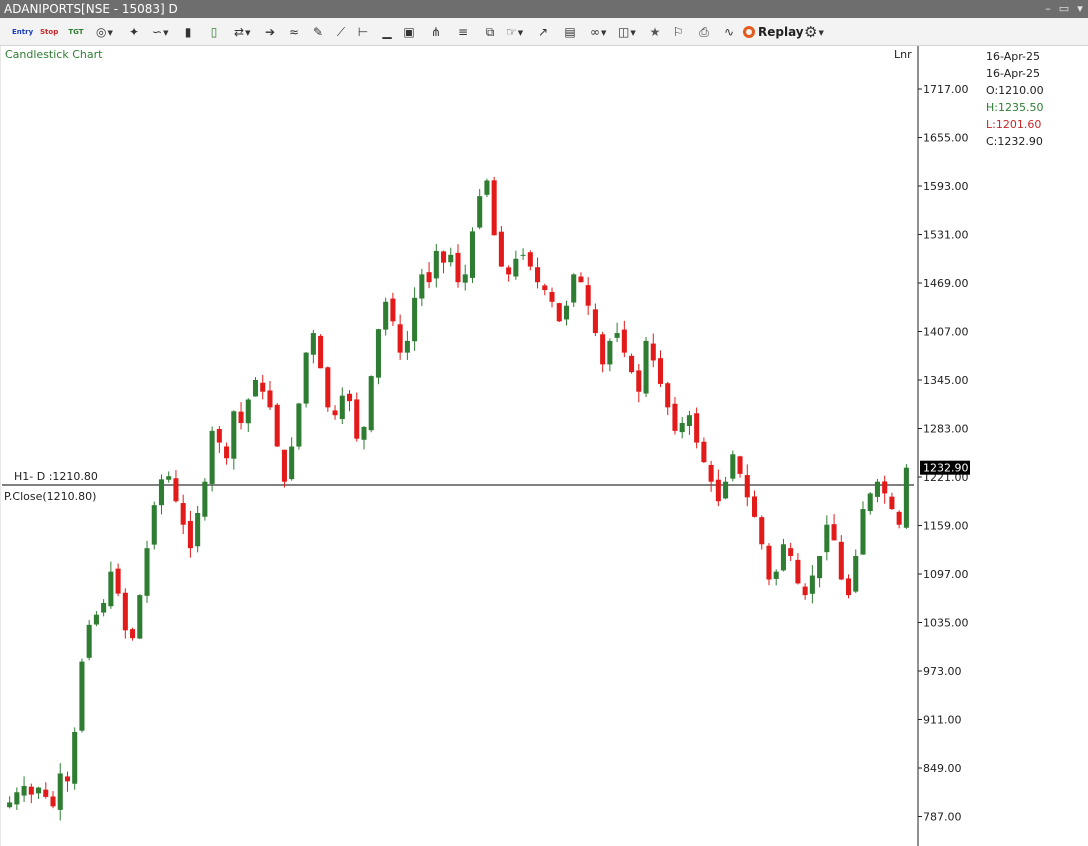  I want to click on price-tick-label: 1159.00, so click(946, 526).